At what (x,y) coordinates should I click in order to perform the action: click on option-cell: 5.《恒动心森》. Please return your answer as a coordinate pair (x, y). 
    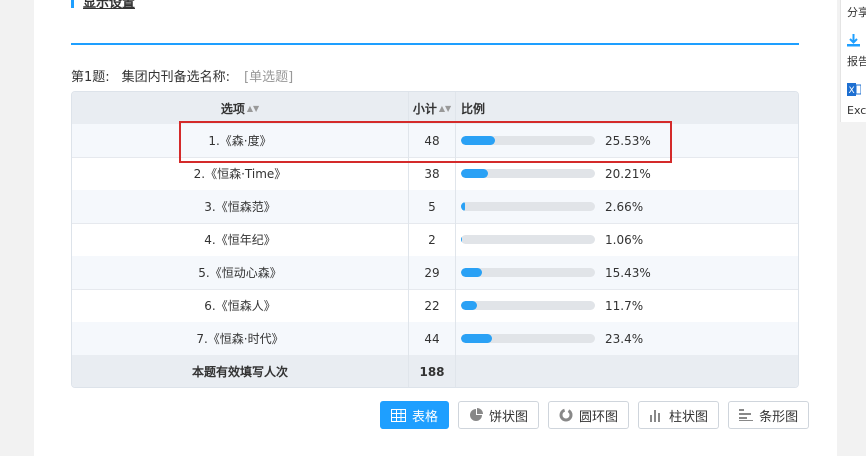
    Looking at the image, I should click on (240, 272).